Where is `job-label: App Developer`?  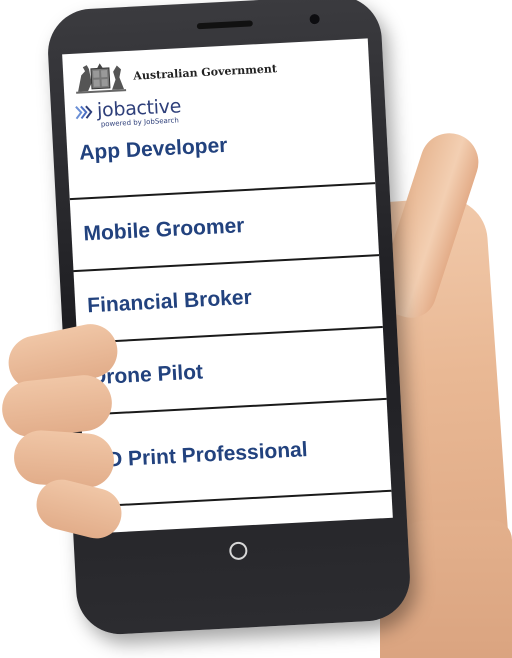 job-label: App Developer is located at coordinates (153, 149).